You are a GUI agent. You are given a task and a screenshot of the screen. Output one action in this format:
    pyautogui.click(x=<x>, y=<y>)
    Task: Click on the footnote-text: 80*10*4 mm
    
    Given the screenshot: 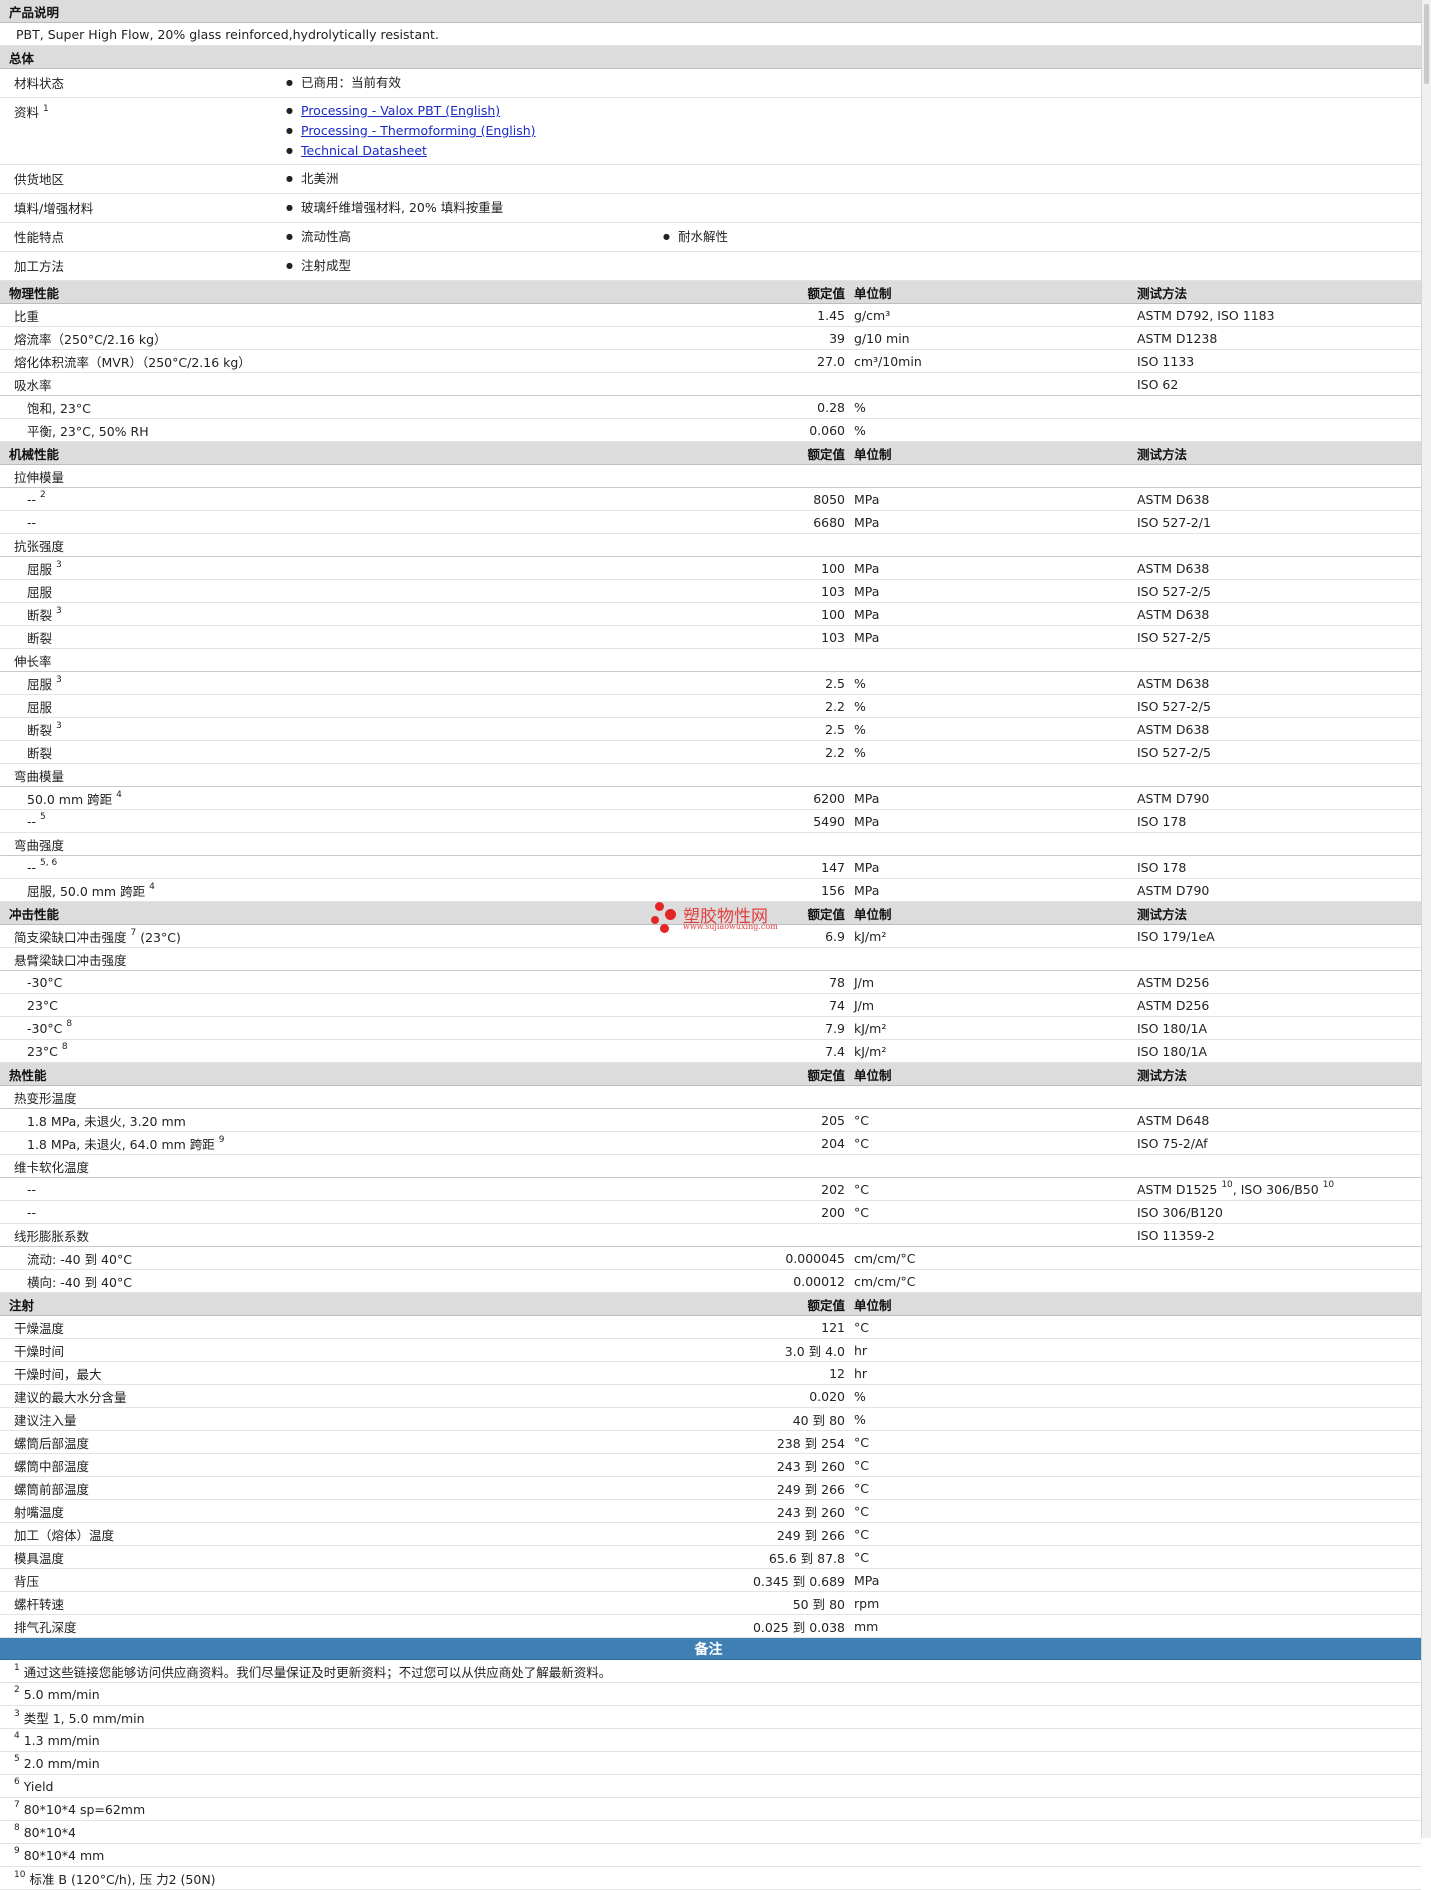 What is the action you would take?
    pyautogui.click(x=64, y=1855)
    